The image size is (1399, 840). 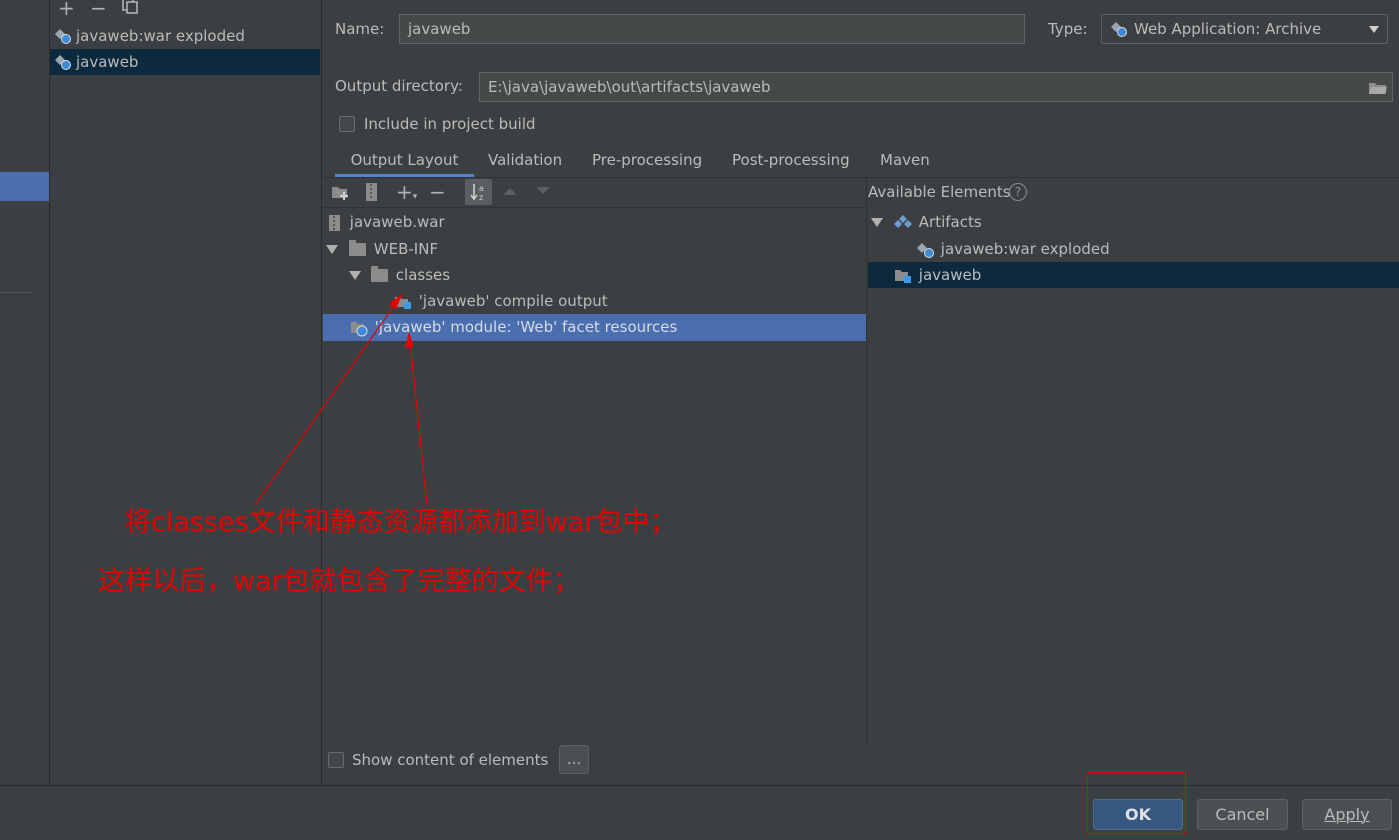 What do you see at coordinates (336, 760) in the screenshot?
I see `show-content-checkbox` at bounding box center [336, 760].